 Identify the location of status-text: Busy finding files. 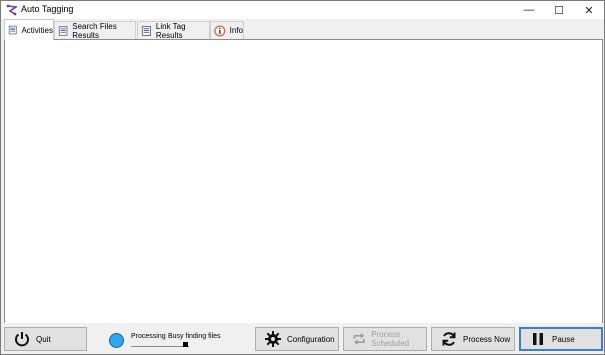
(194, 336).